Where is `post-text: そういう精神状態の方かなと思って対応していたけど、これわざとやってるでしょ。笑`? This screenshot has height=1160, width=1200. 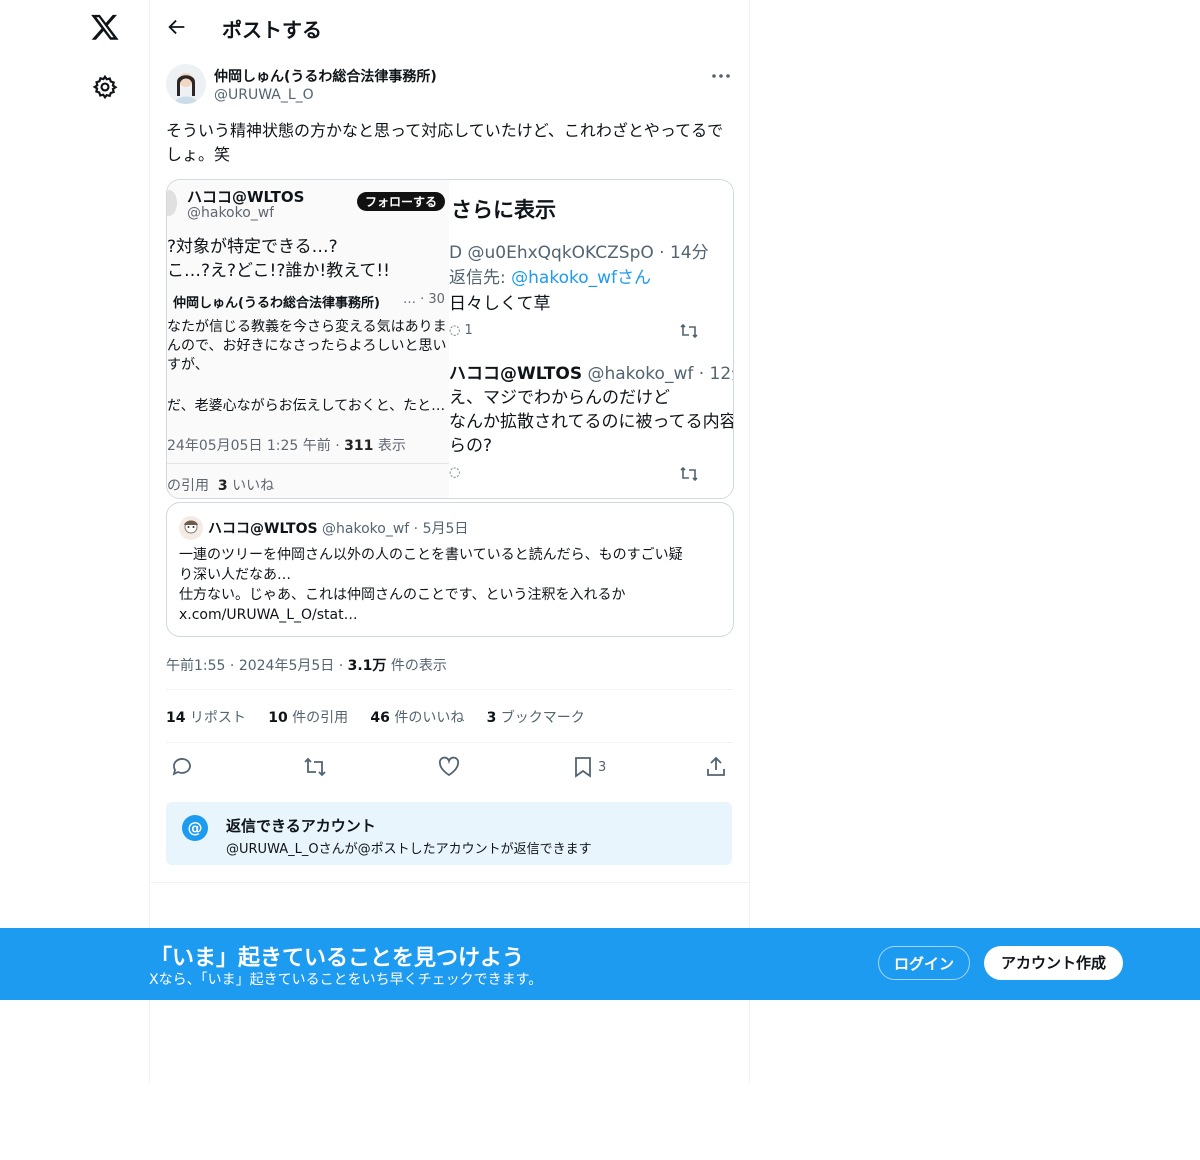
post-text: そういう精神状態の方かなと思って対応していたけど、これわざとやってるでしょ。笑 is located at coordinates (445, 142).